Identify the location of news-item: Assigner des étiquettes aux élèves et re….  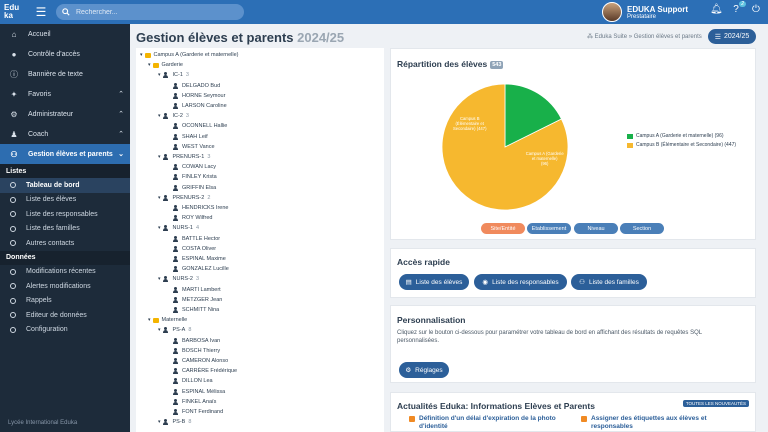
(661, 423).